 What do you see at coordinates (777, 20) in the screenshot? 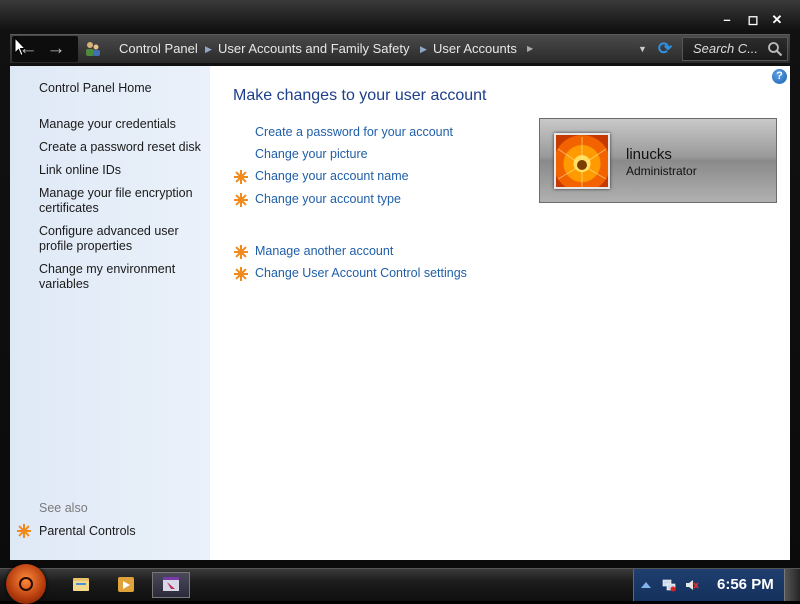
I see `close-button: ✕` at bounding box center [777, 20].